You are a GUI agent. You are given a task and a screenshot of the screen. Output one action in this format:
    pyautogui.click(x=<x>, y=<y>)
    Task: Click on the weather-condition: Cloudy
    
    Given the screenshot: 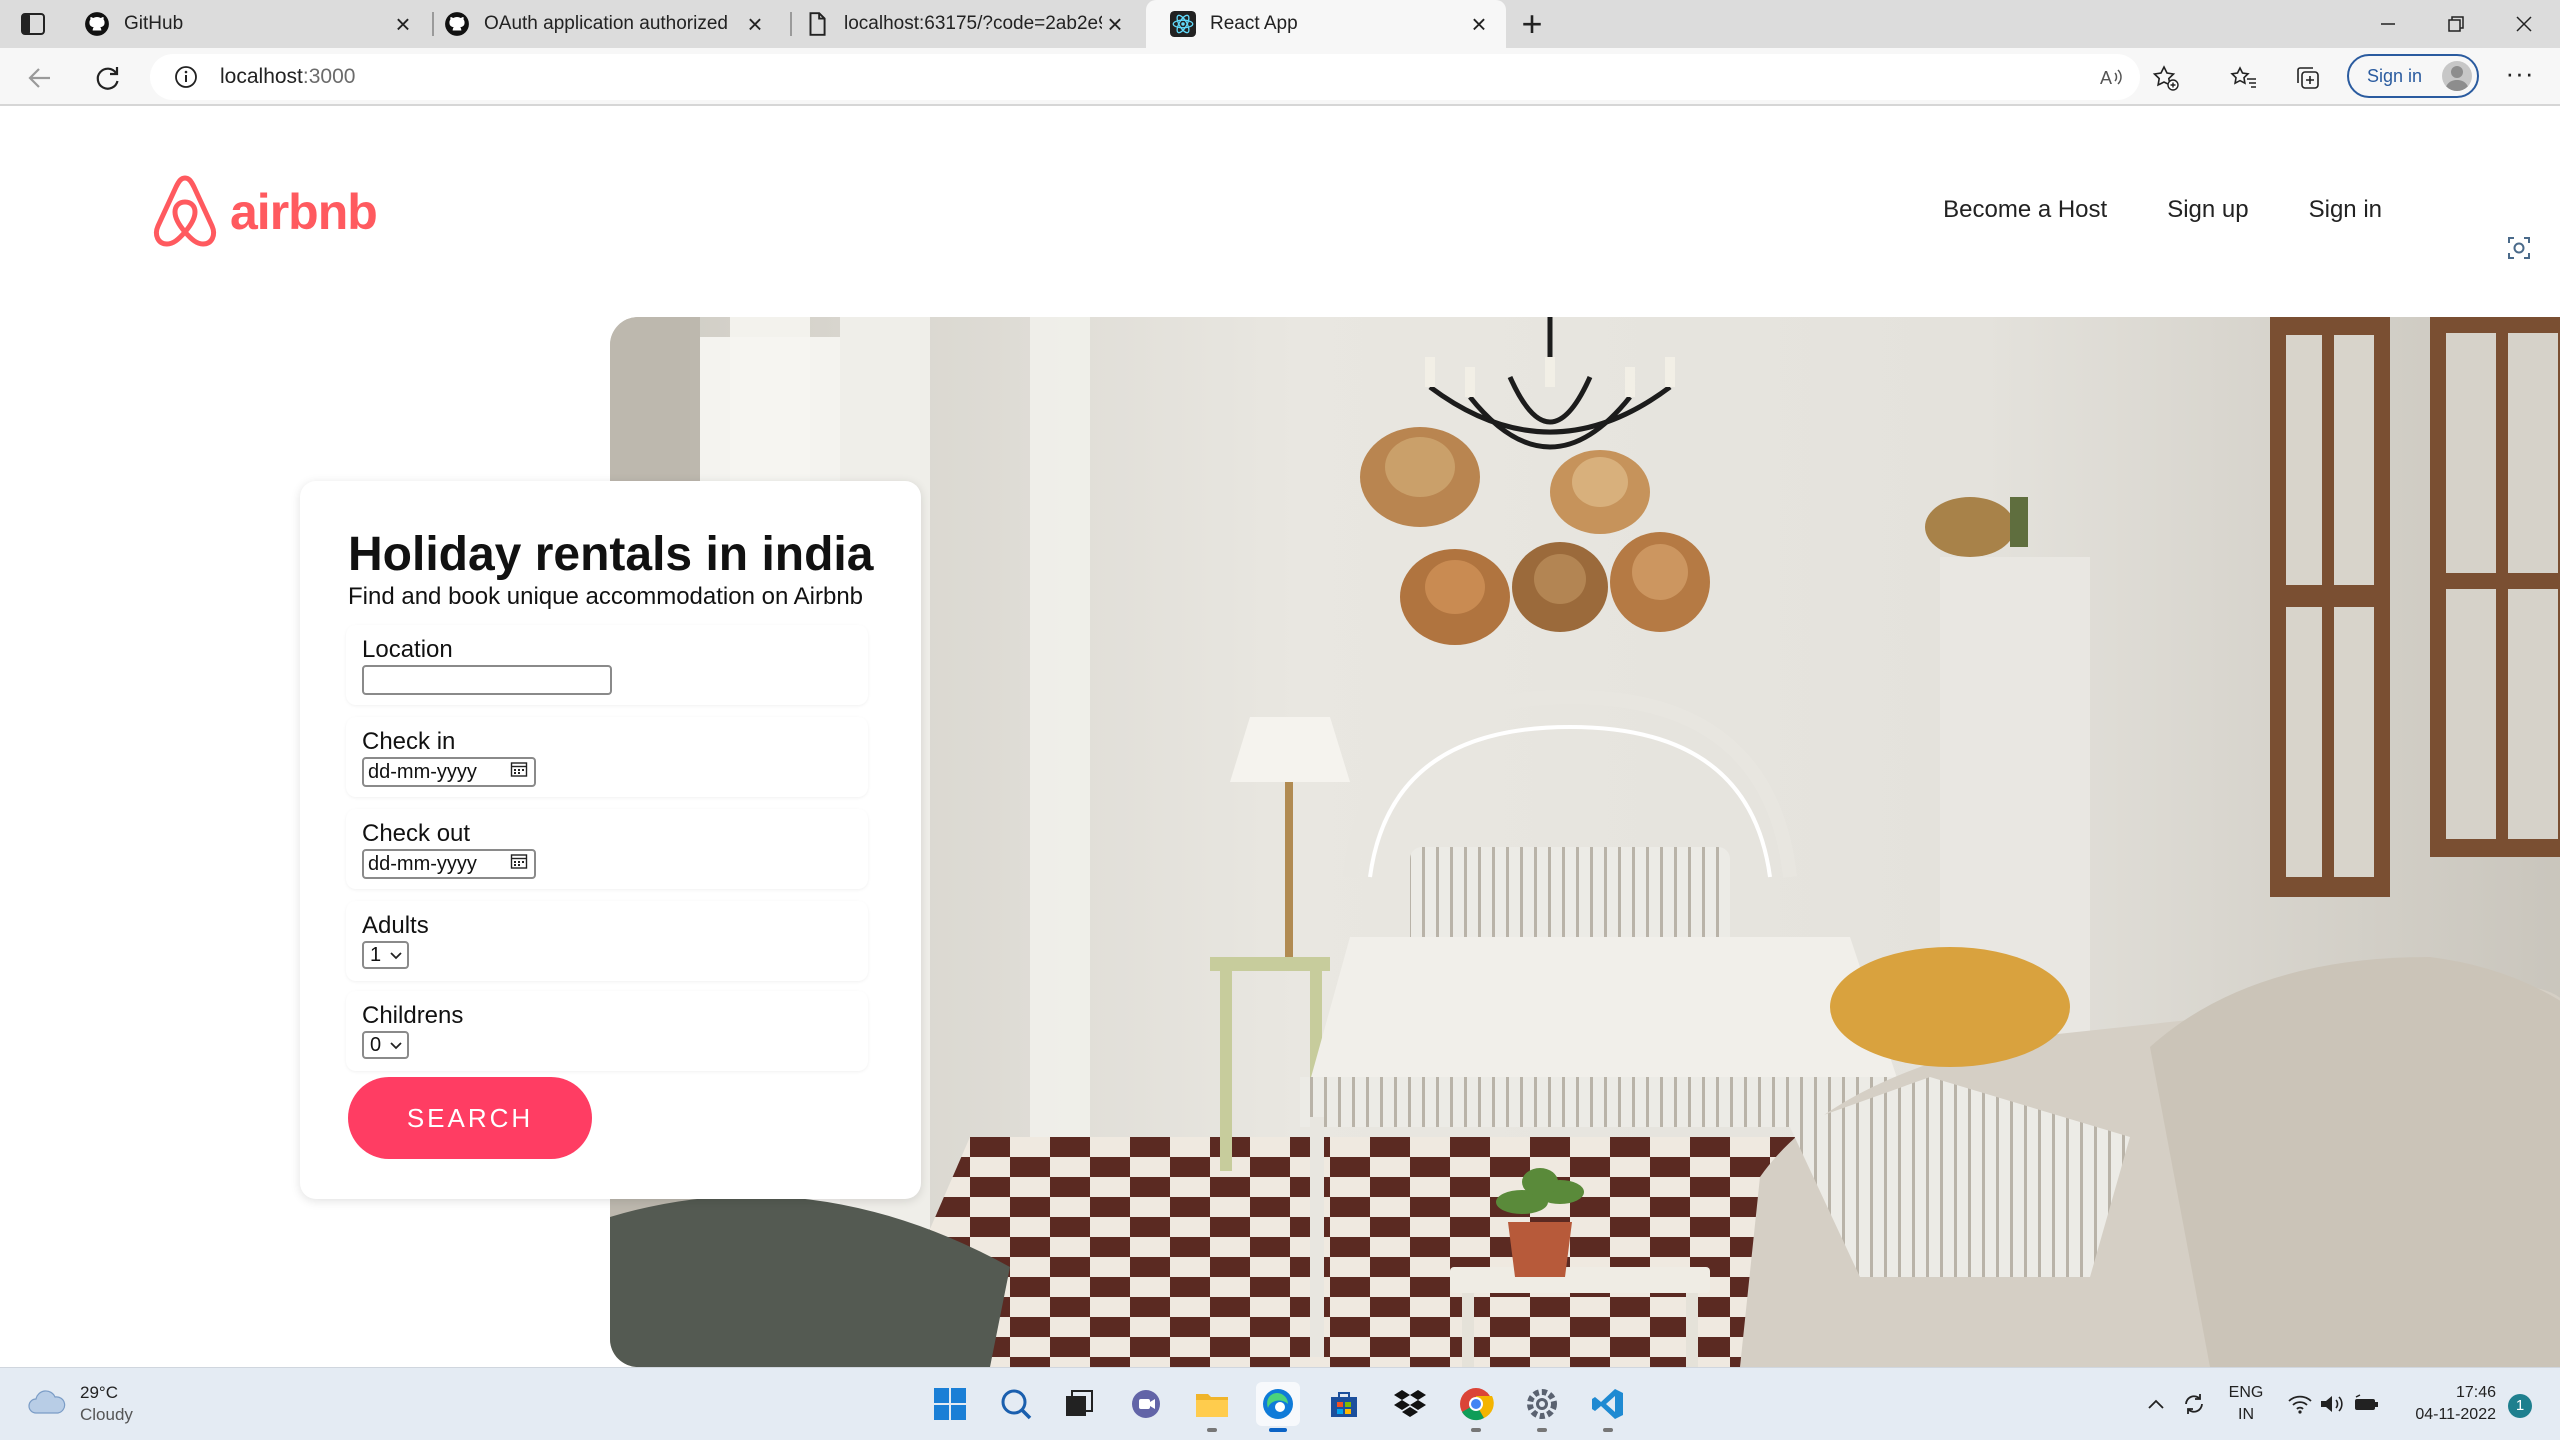 What is the action you would take?
    pyautogui.click(x=106, y=1414)
    